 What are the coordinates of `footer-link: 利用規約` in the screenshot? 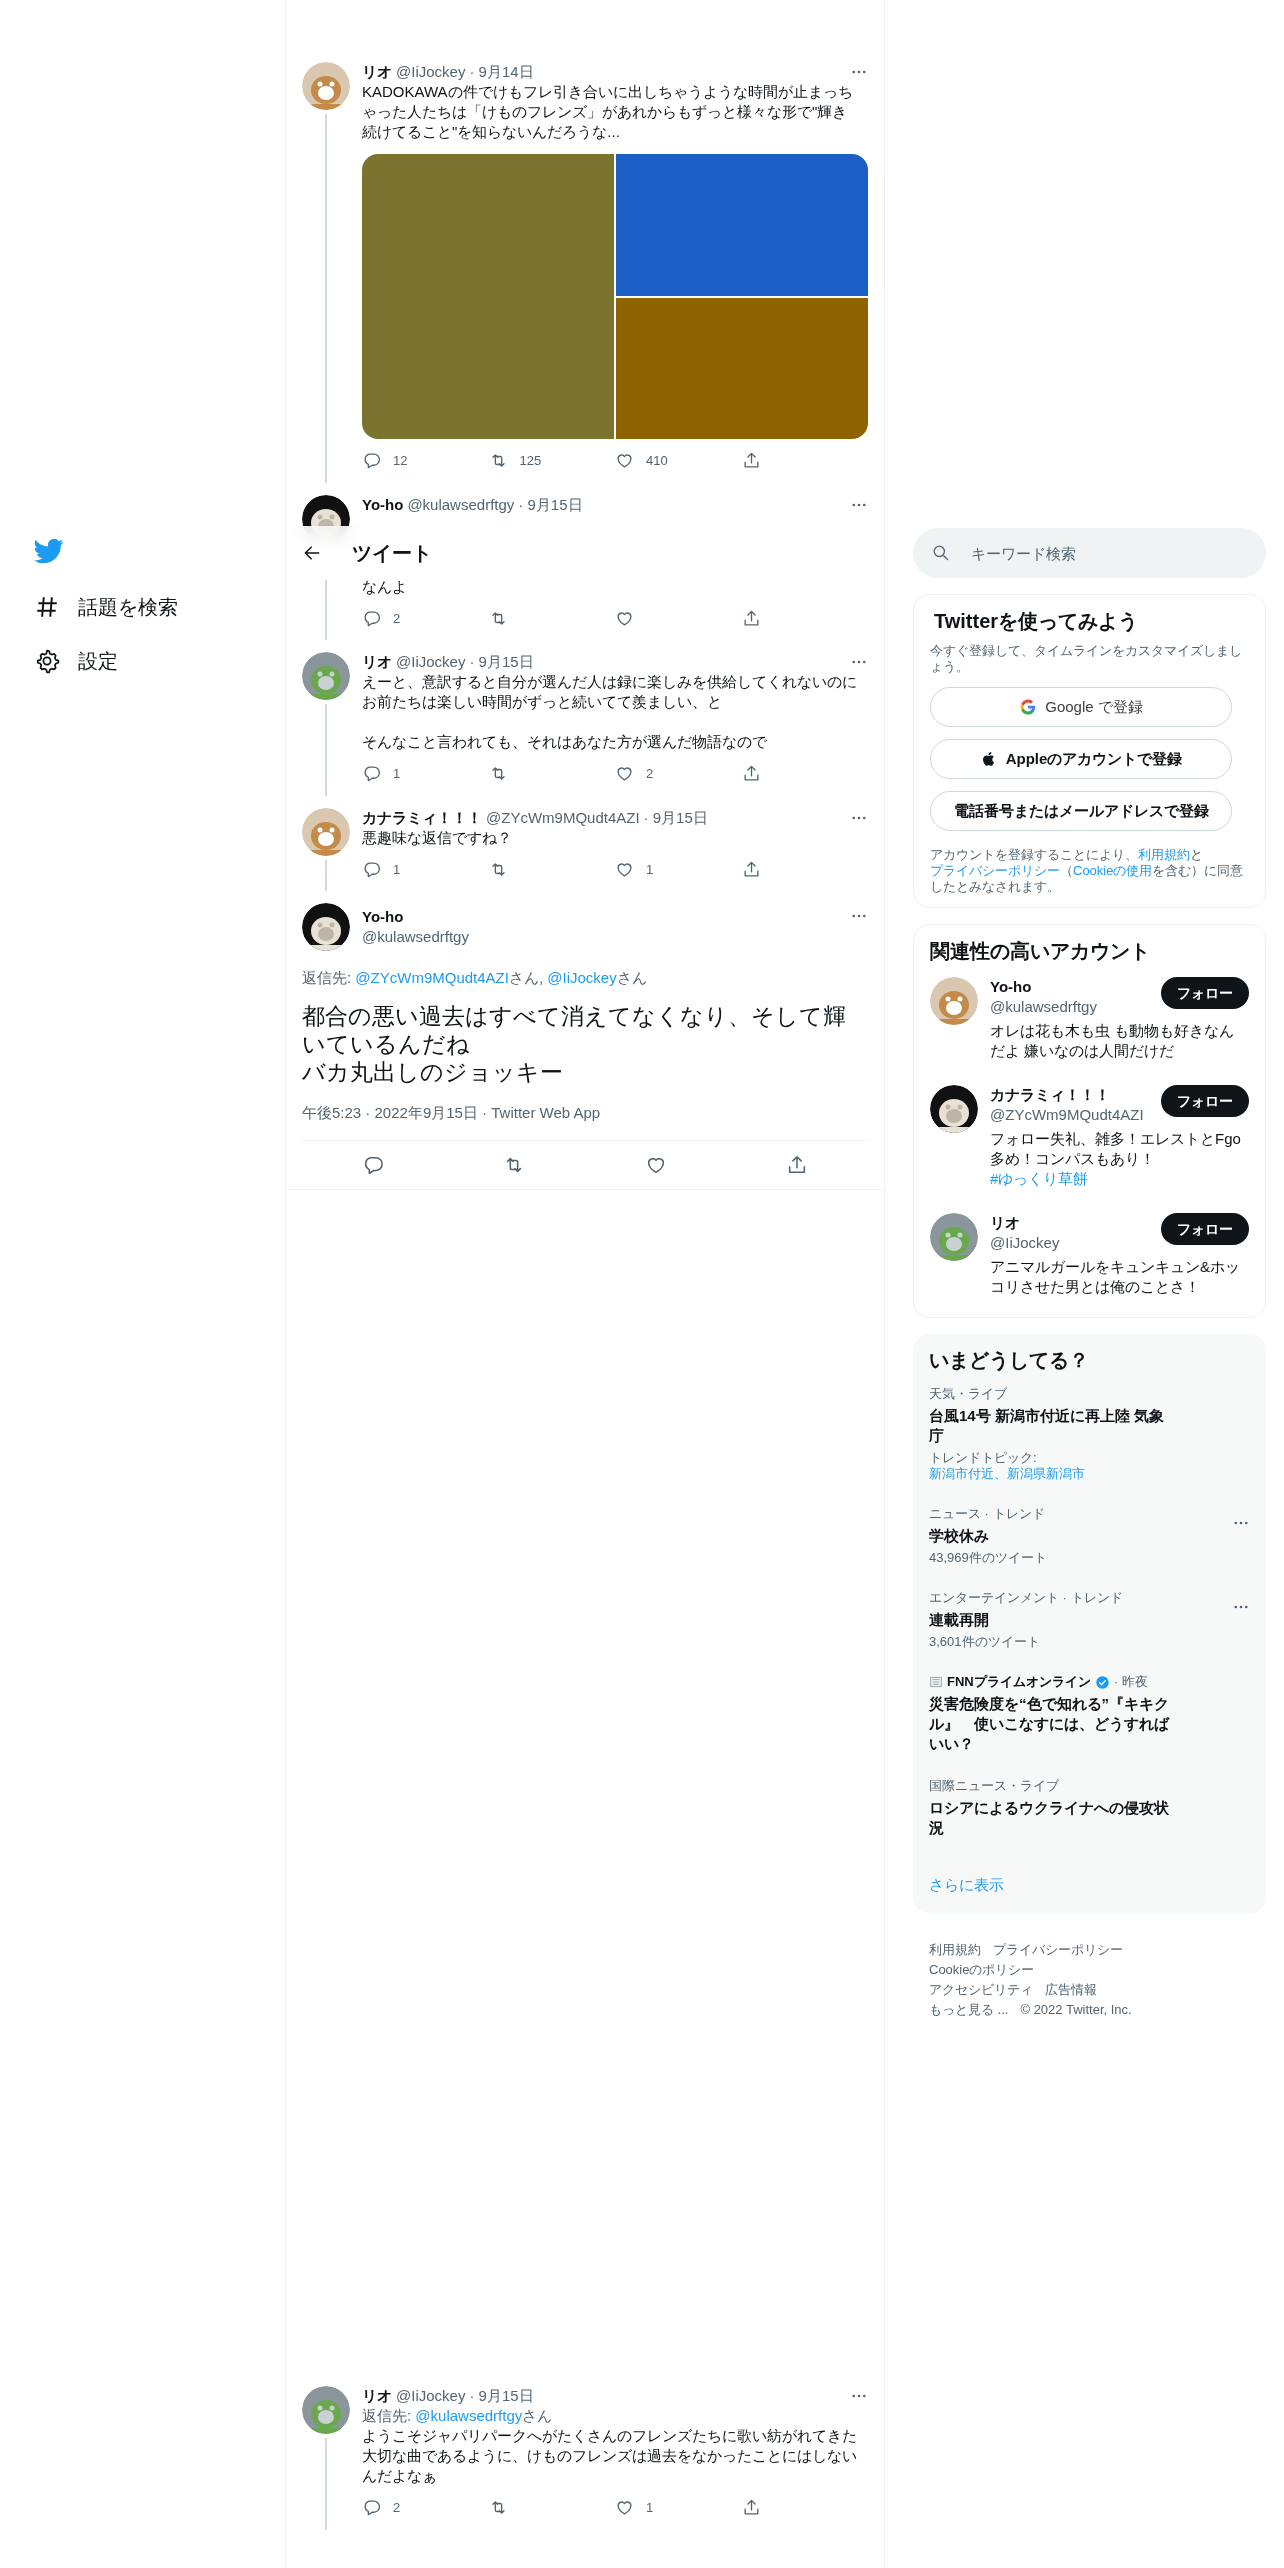 It's located at (955, 1949).